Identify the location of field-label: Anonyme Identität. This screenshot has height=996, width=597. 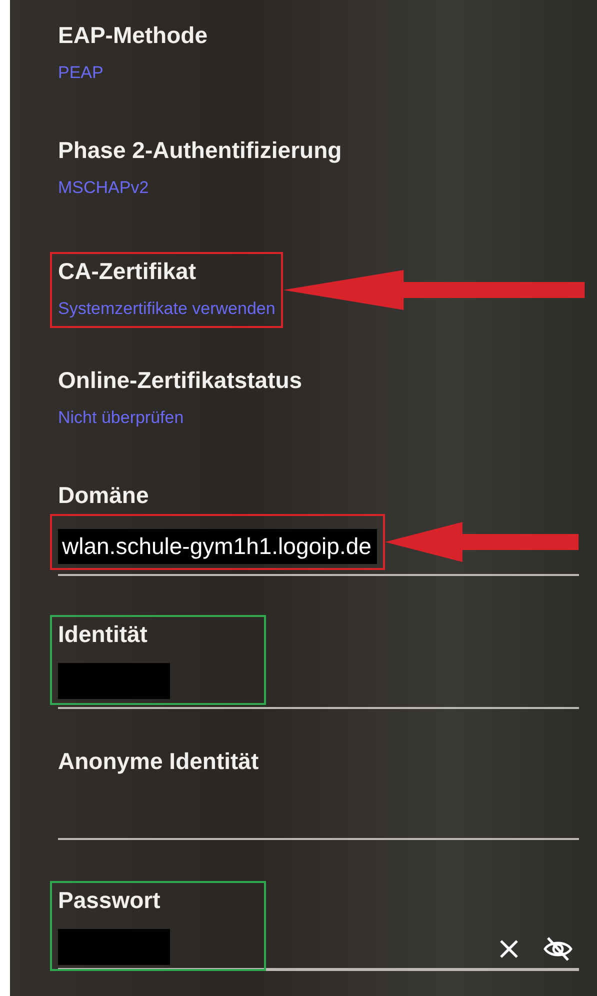
(159, 762).